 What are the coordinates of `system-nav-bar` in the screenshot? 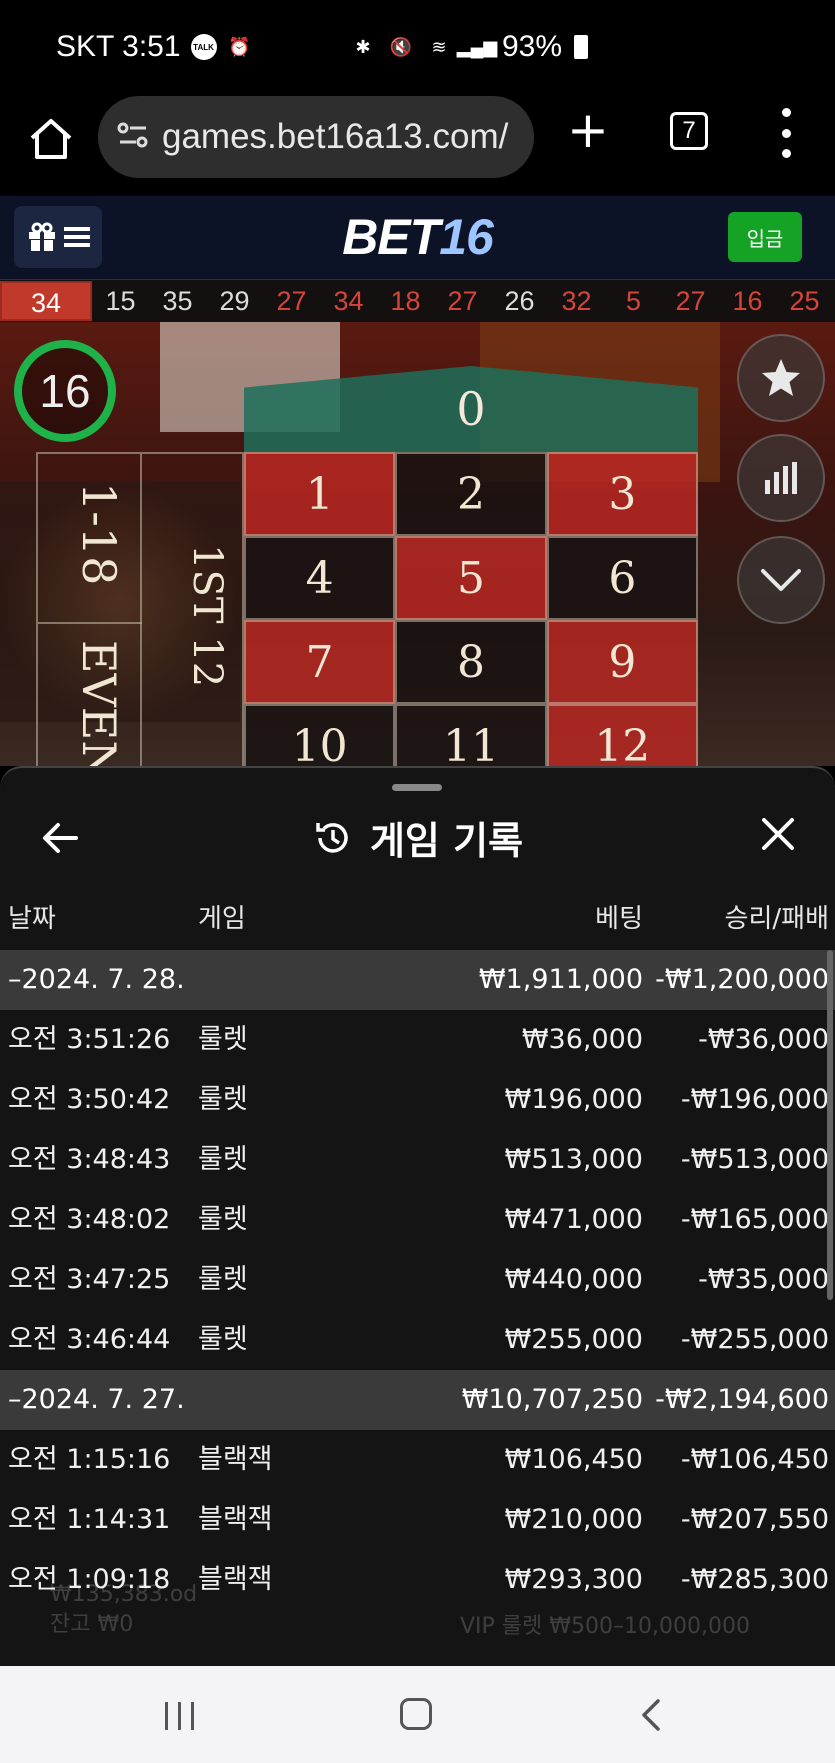 It's located at (417, 1714).